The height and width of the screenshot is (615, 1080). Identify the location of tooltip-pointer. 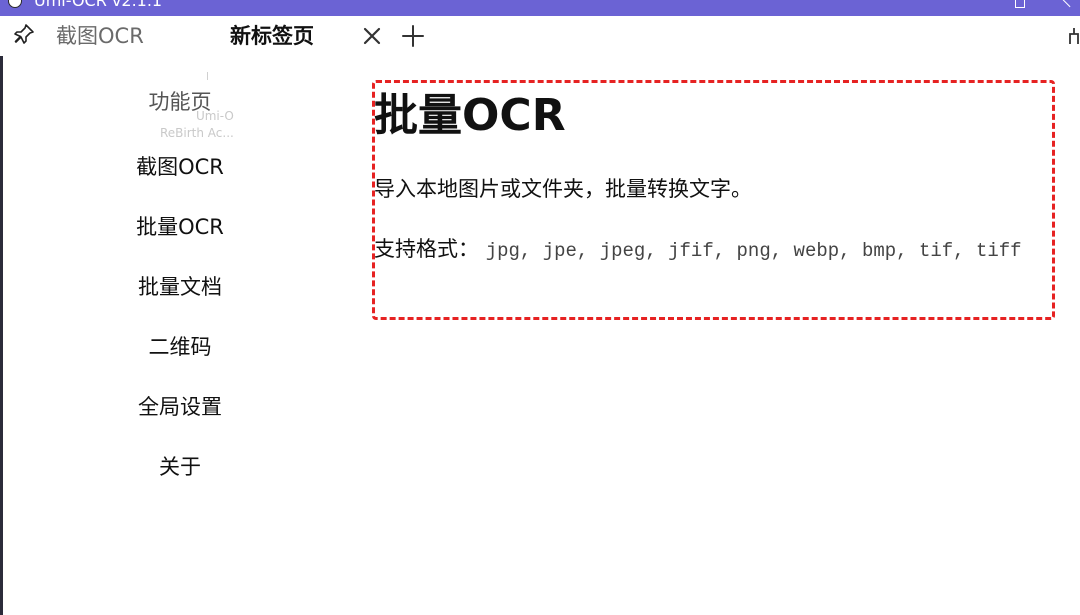
(207, 76).